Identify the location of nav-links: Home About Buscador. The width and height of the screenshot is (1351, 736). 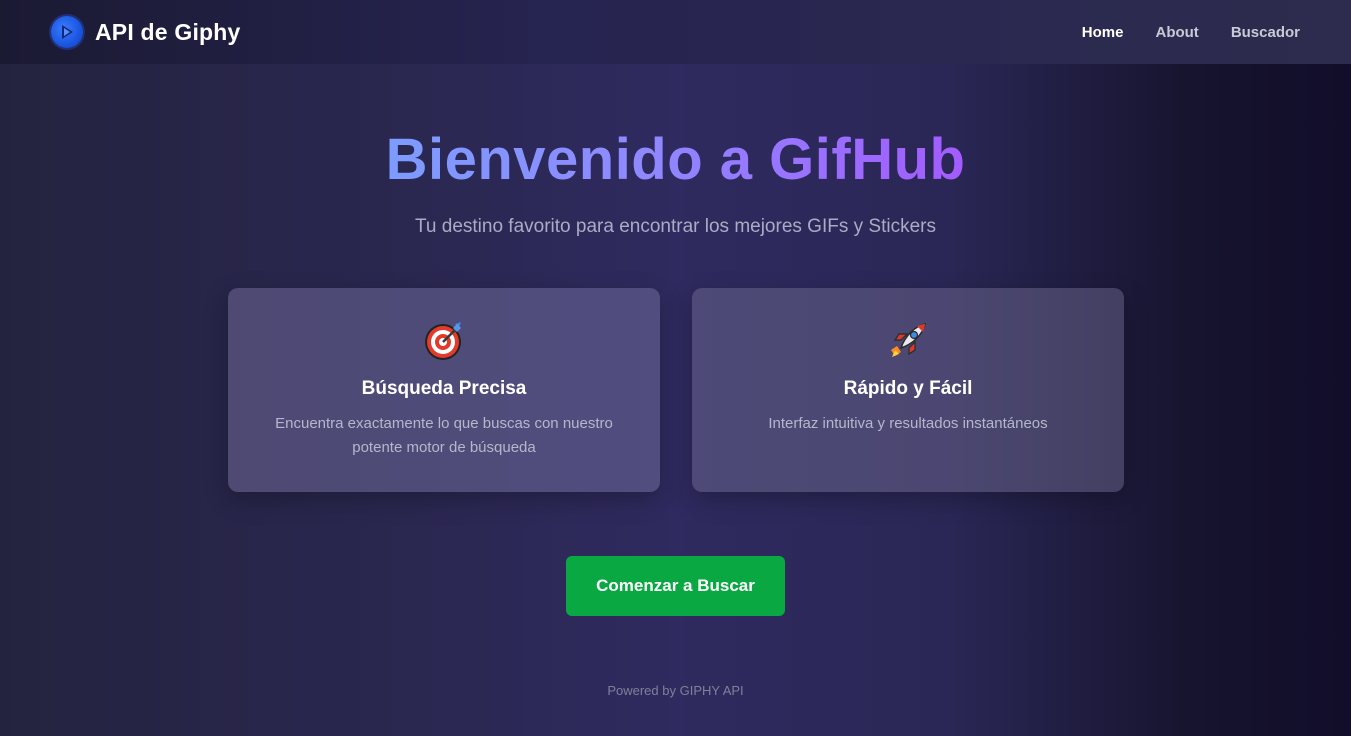
(1191, 32).